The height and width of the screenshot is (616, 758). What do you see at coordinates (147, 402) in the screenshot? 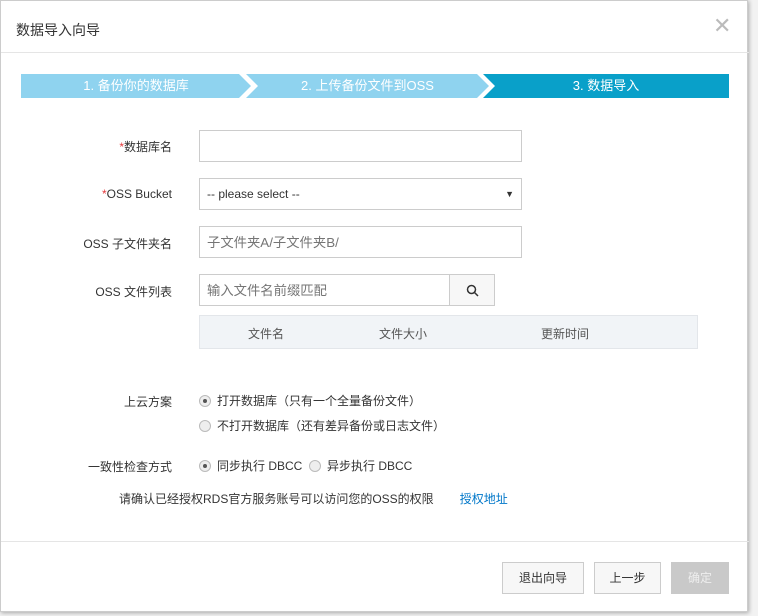
I see `plan-label: 上云方案` at bounding box center [147, 402].